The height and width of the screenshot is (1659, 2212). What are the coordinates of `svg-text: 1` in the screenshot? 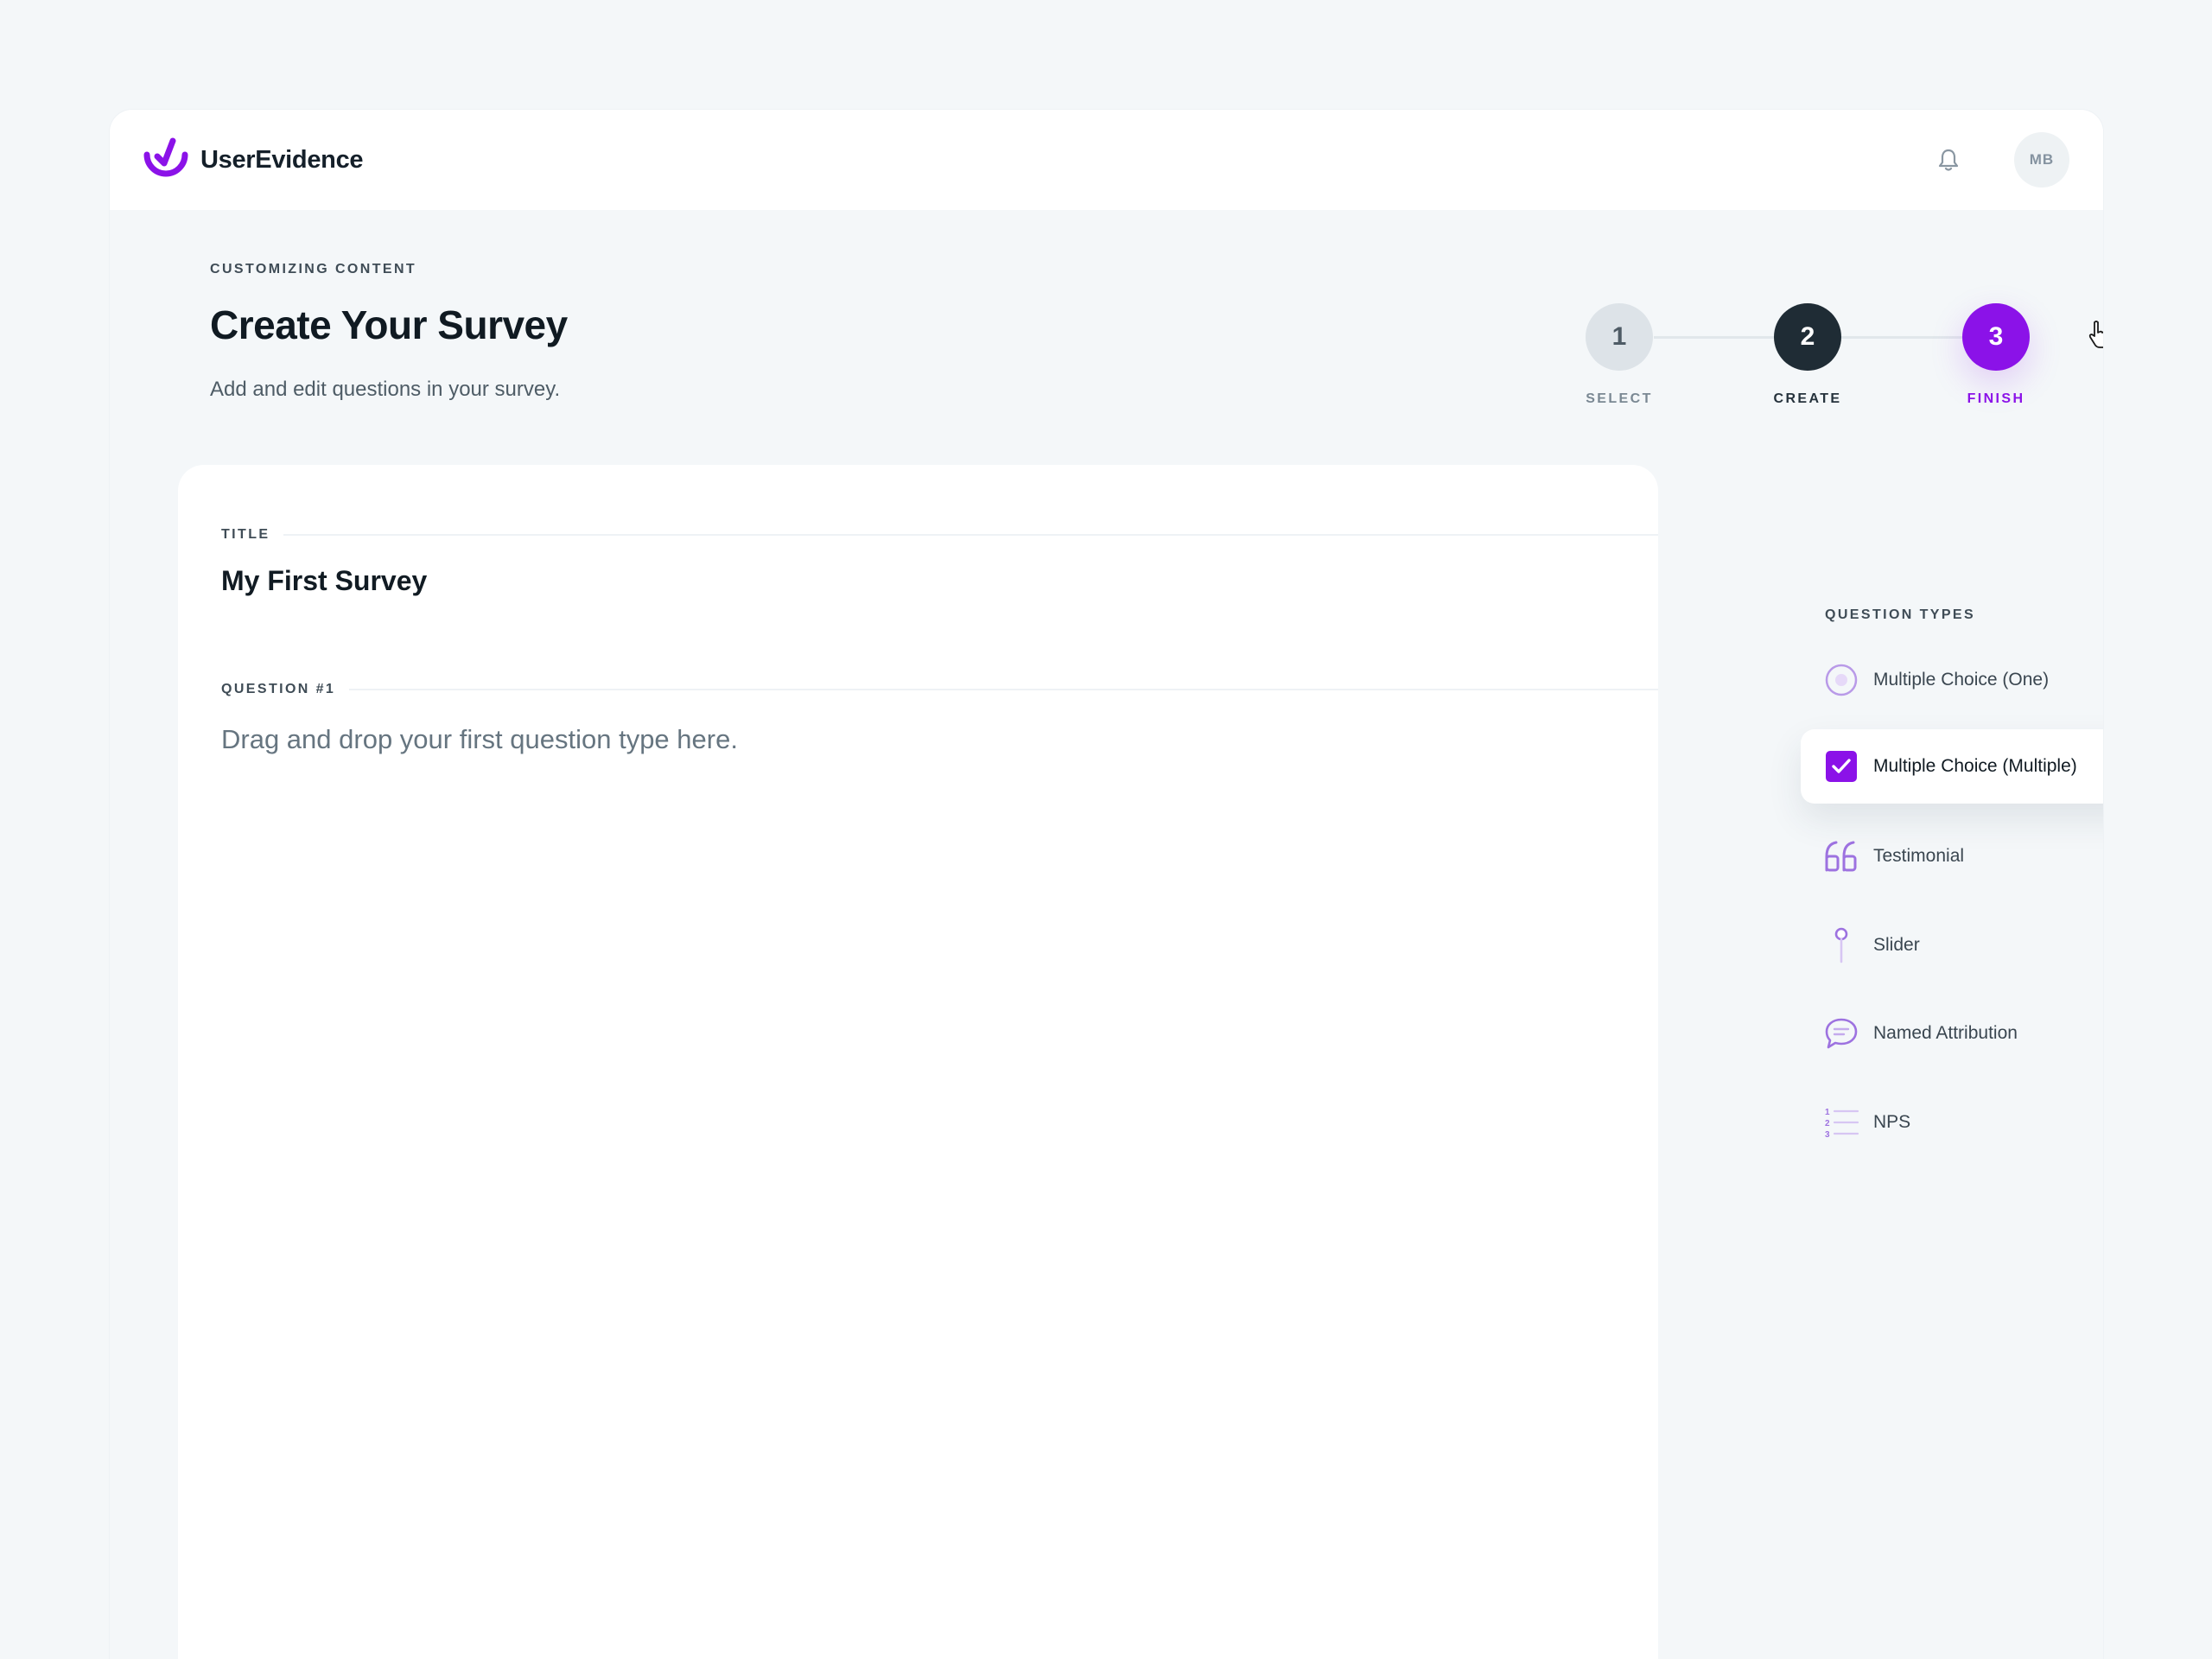 It's located at (1827, 1112).